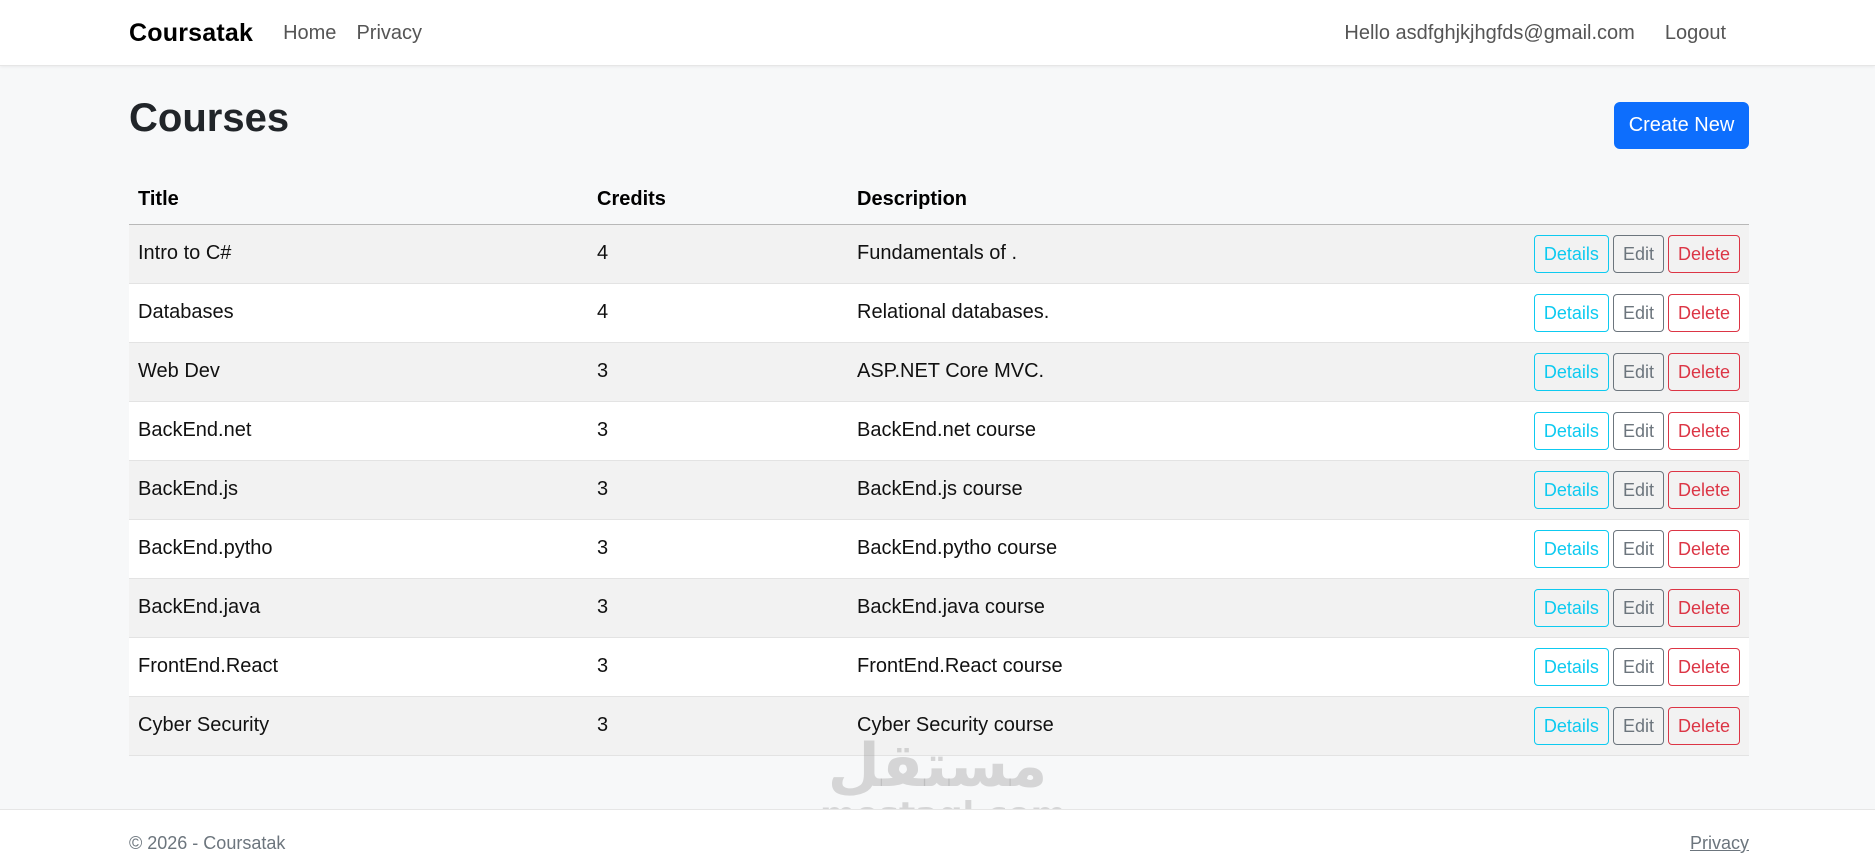 This screenshot has width=1875, height=861. Describe the element at coordinates (1681, 125) in the screenshot. I see `create-new-button: Create New` at that location.